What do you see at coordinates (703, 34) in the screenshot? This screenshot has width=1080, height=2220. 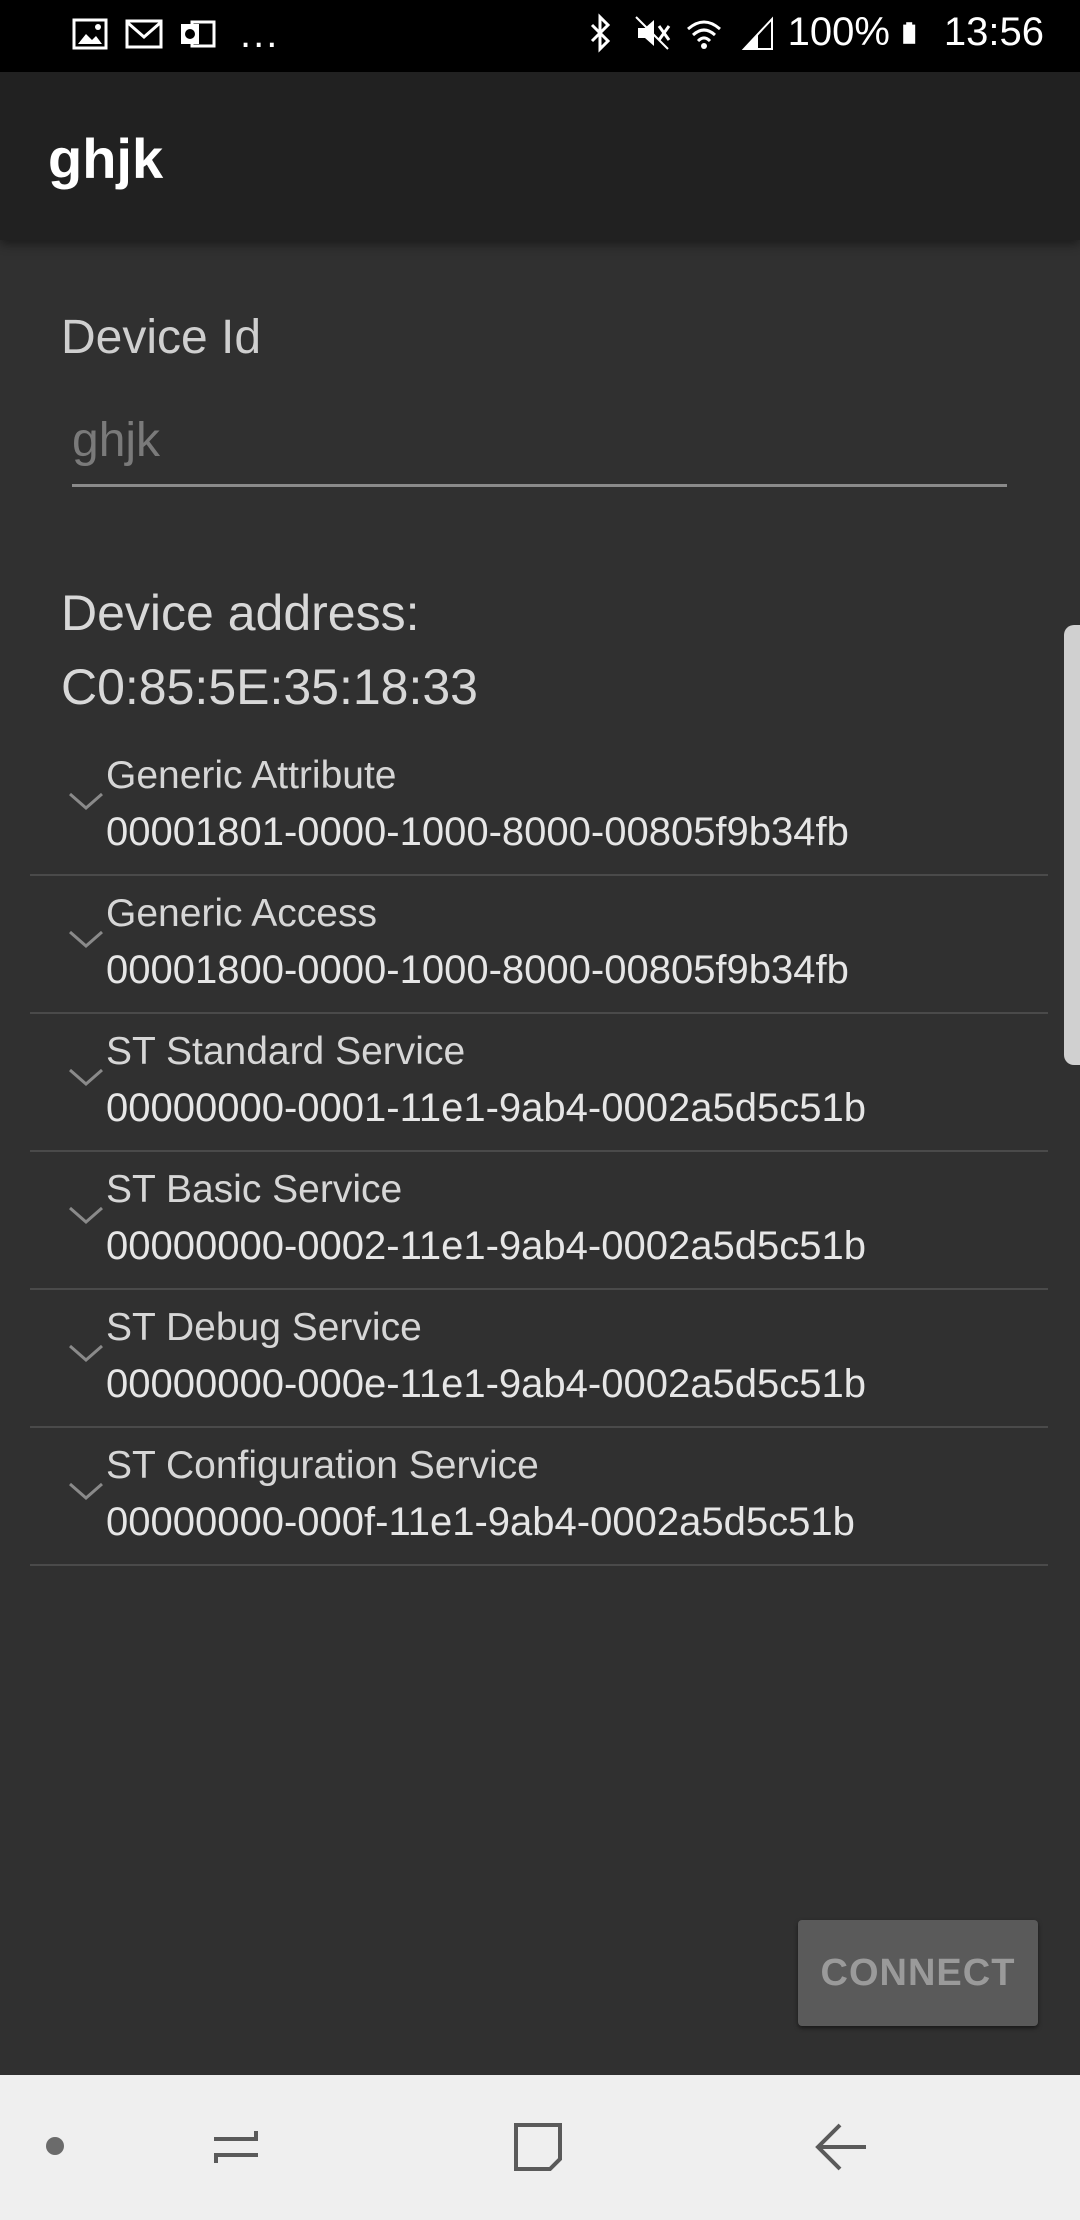 I see `wifi-icon` at bounding box center [703, 34].